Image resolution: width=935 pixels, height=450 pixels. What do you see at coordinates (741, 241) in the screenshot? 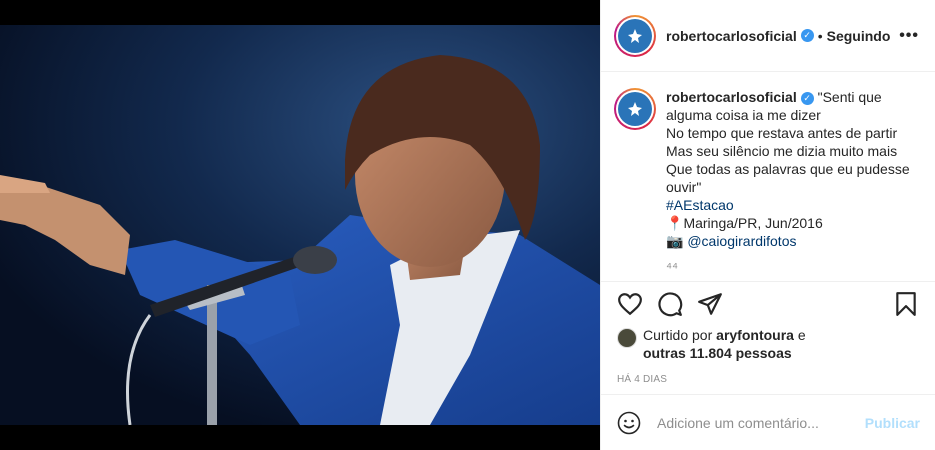
I see `photo-credit-link: @caiogirardifotos` at bounding box center [741, 241].